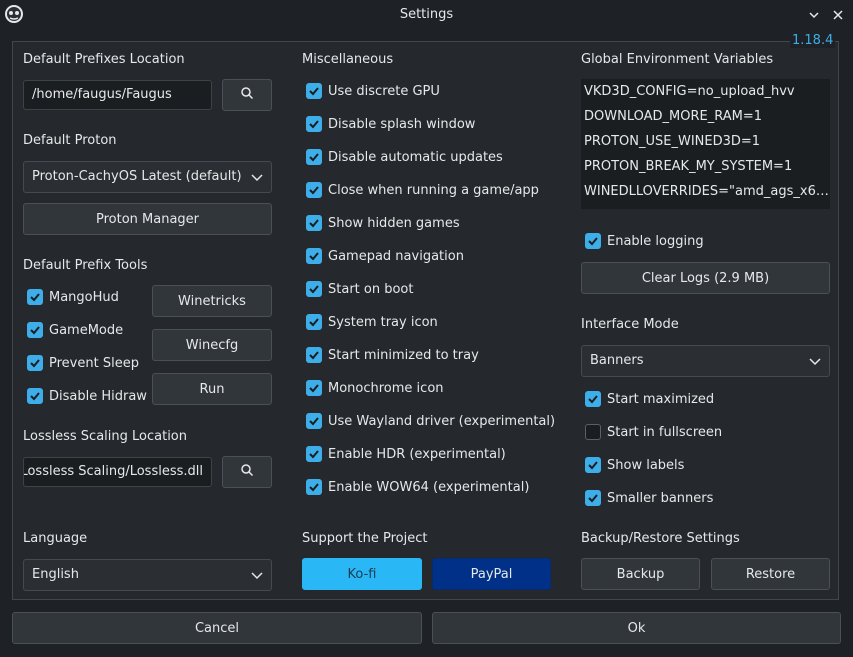 This screenshot has width=853, height=657. I want to click on checkbox-label: Enable WOW64 (experimental), so click(429, 487).